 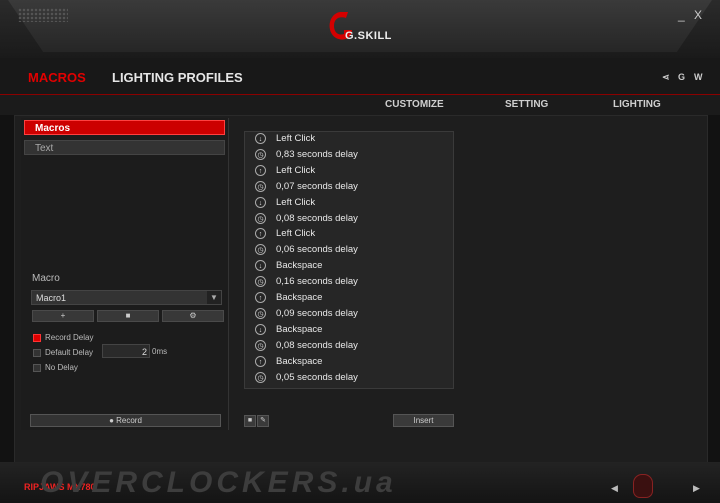 What do you see at coordinates (124, 147) in the screenshot?
I see `menu-text: Text` at bounding box center [124, 147].